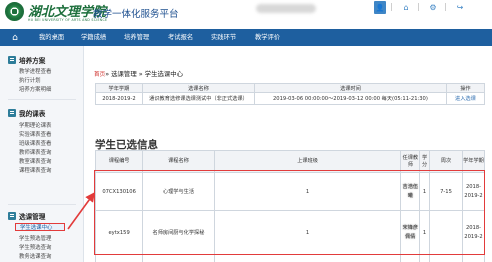 Image resolution: width=492 pixels, height=262 pixels. Describe the element at coordinates (473, 258) in the screenshot. I see `term-cell` at that location.